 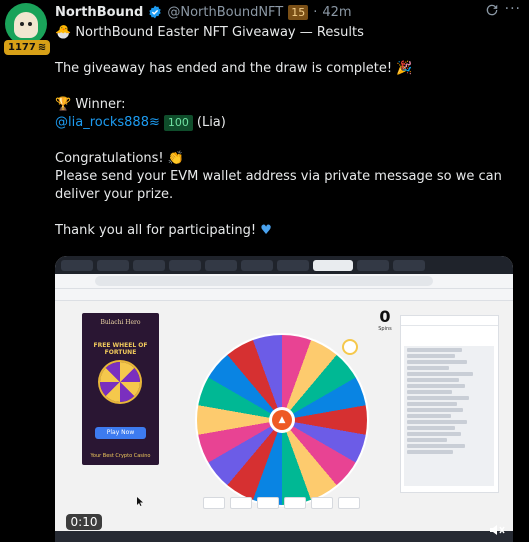 I want to click on thanks-line: Thank you all for participating! ♥, so click(x=286, y=231).